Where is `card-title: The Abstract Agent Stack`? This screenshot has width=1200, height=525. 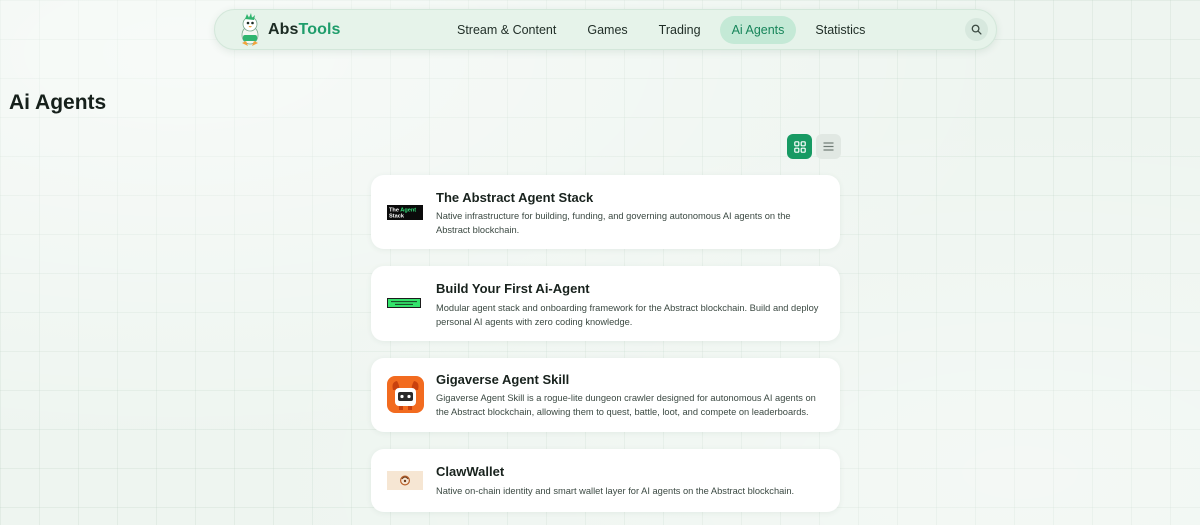 card-title: The Abstract Agent Stack is located at coordinates (515, 197).